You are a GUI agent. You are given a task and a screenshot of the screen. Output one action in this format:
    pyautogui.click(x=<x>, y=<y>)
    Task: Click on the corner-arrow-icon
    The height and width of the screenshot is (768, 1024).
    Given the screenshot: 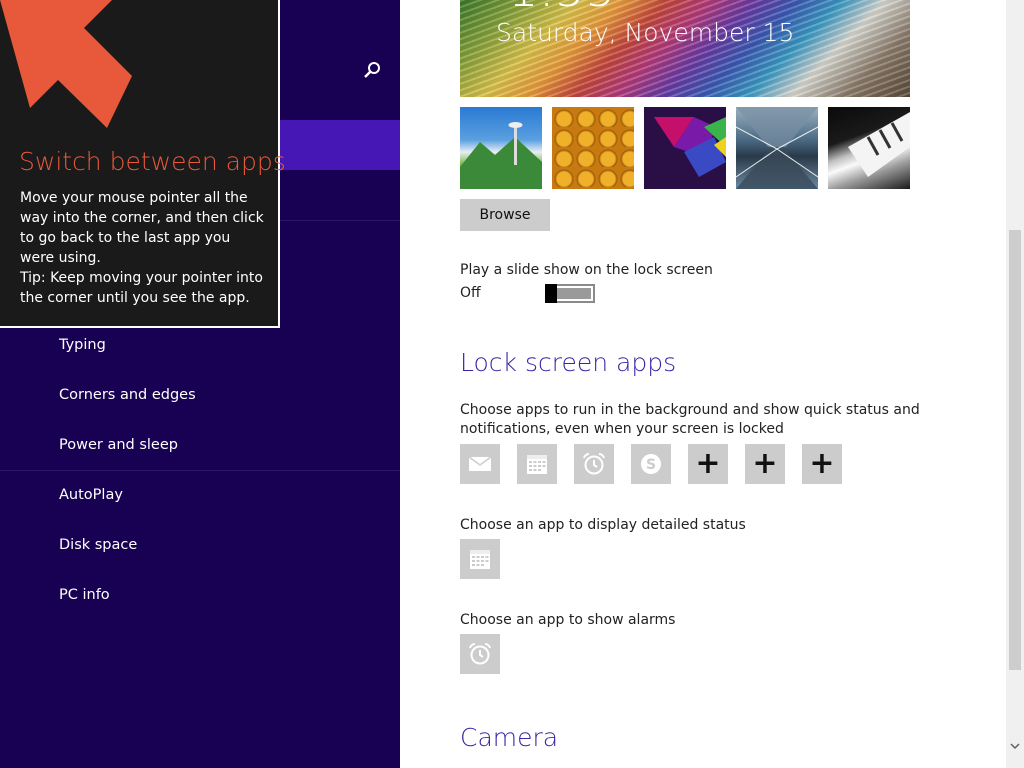 What is the action you would take?
    pyautogui.click(x=66, y=64)
    